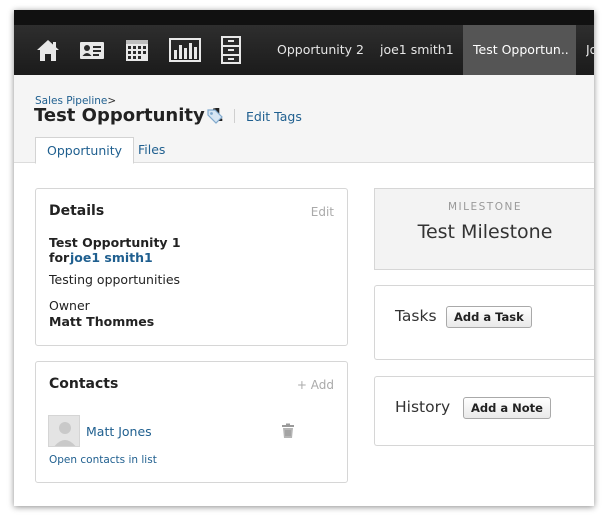  What do you see at coordinates (416, 316) in the screenshot?
I see `tasks-title: Tasks` at bounding box center [416, 316].